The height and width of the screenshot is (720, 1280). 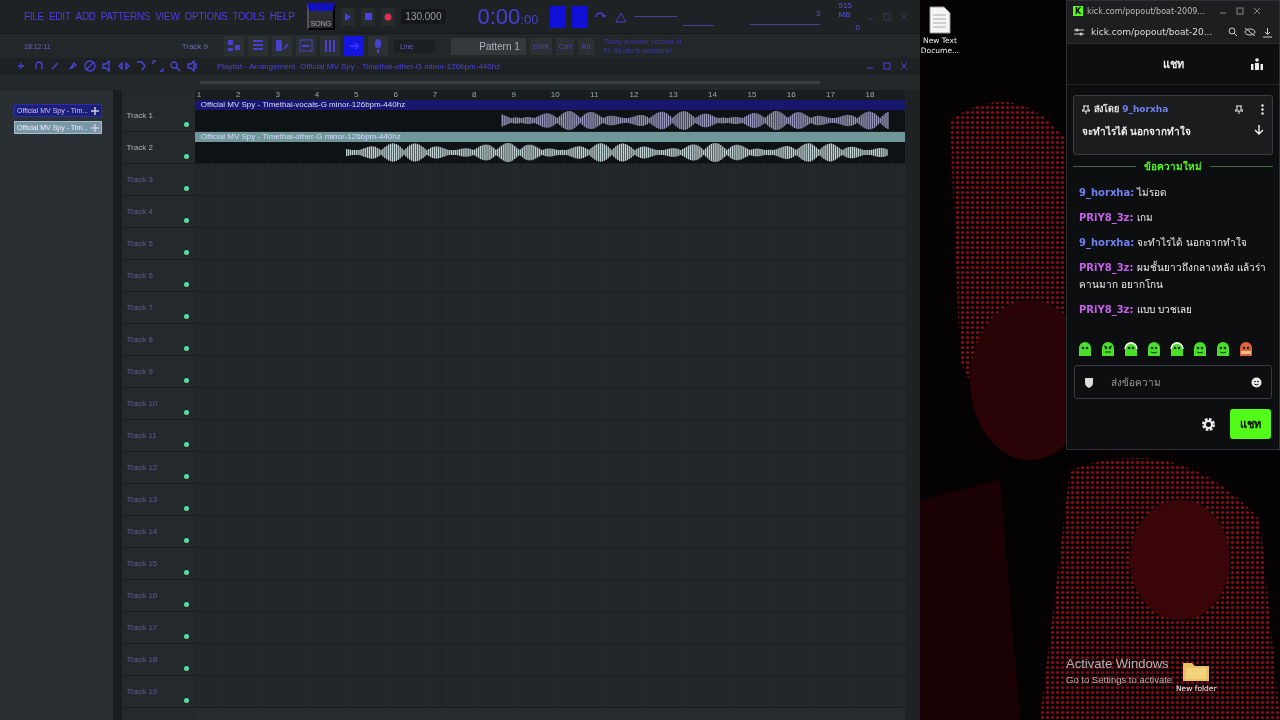 I want to click on track-name: Track 11, so click(x=141, y=435).